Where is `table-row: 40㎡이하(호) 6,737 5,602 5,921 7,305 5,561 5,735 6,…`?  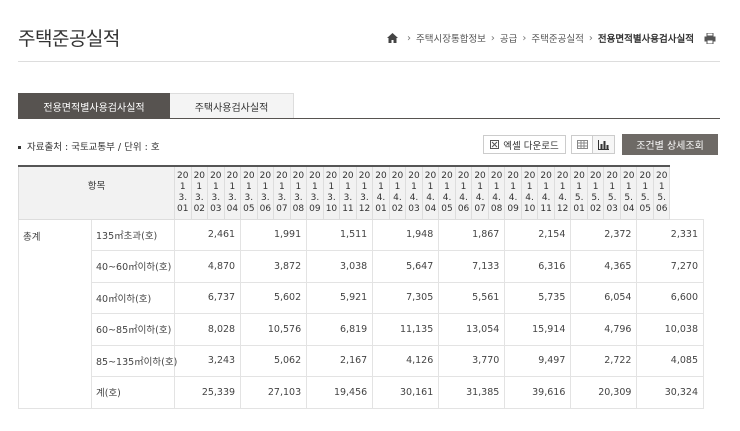
table-row: 40㎡이하(호) 6,737 5,602 5,921 7,305 5,561 5,735 6,… is located at coordinates (361, 297).